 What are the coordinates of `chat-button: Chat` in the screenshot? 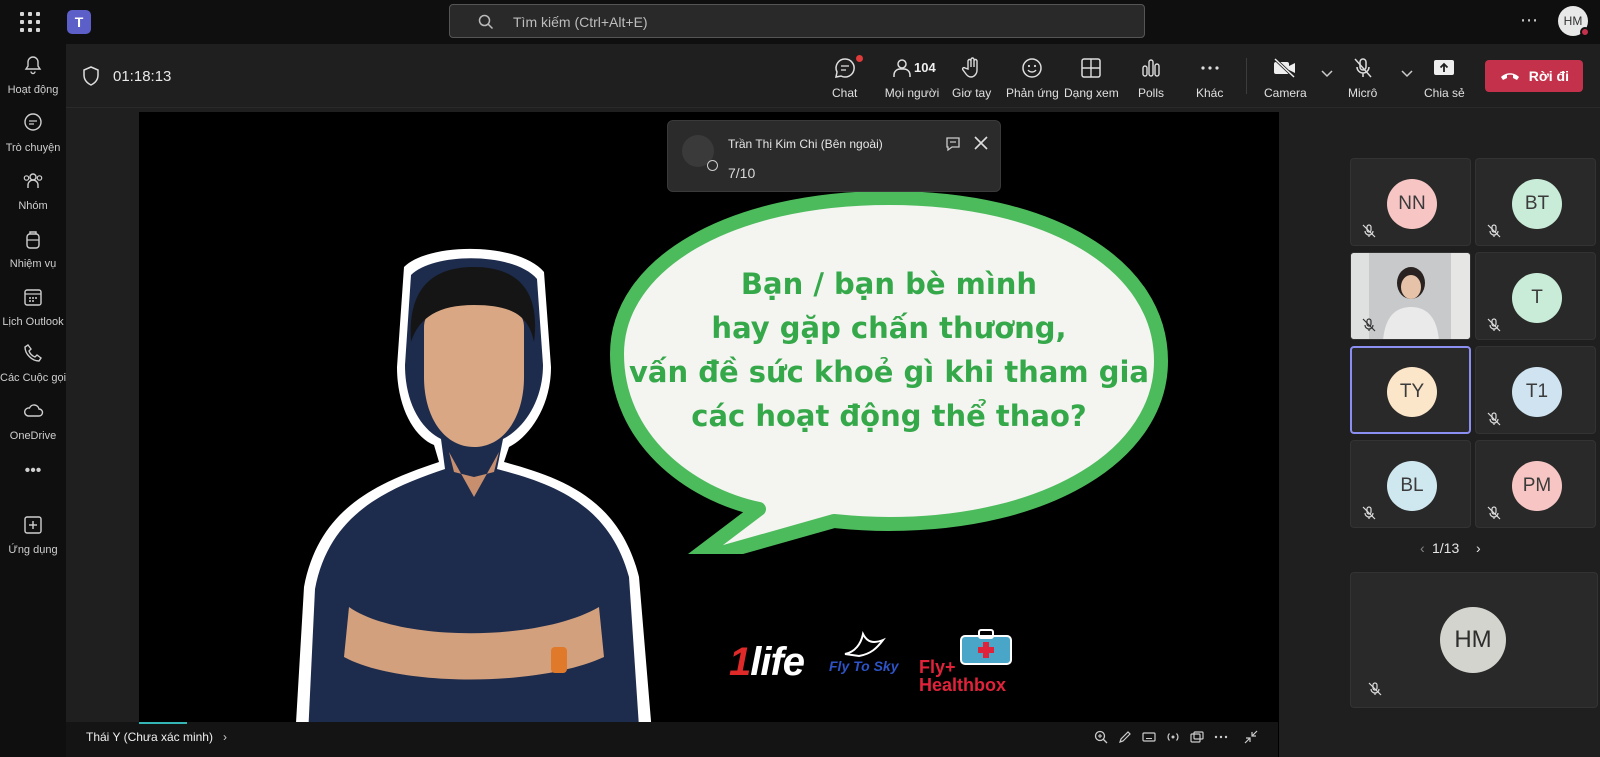 It's located at (847, 78).